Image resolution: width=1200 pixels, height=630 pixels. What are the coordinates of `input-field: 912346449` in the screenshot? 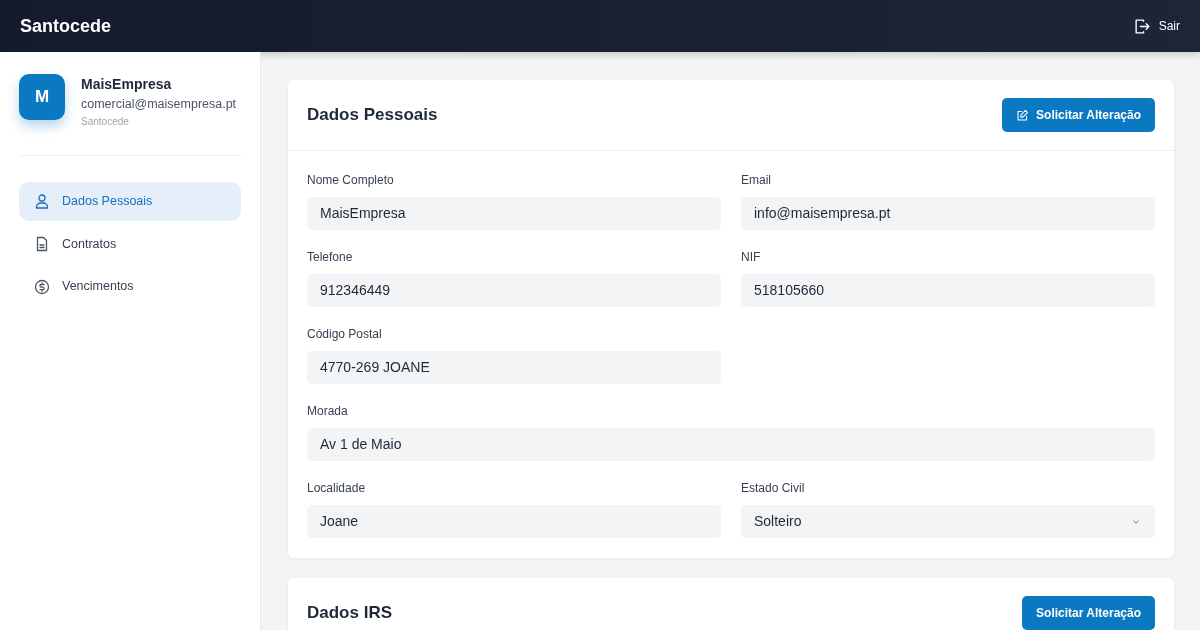 It's located at (514, 290).